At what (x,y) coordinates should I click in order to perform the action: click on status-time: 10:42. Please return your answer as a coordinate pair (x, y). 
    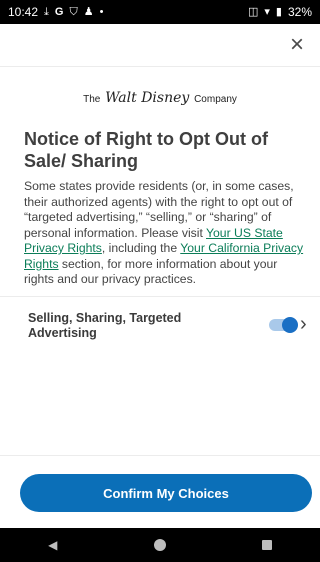
    Looking at the image, I should click on (23, 12).